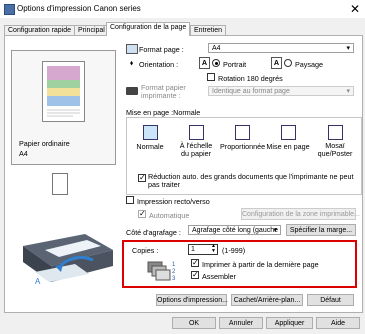 Image resolution: width=365 pixels, height=334 pixels. I want to click on layout-normale-label: Normale, so click(150, 146).